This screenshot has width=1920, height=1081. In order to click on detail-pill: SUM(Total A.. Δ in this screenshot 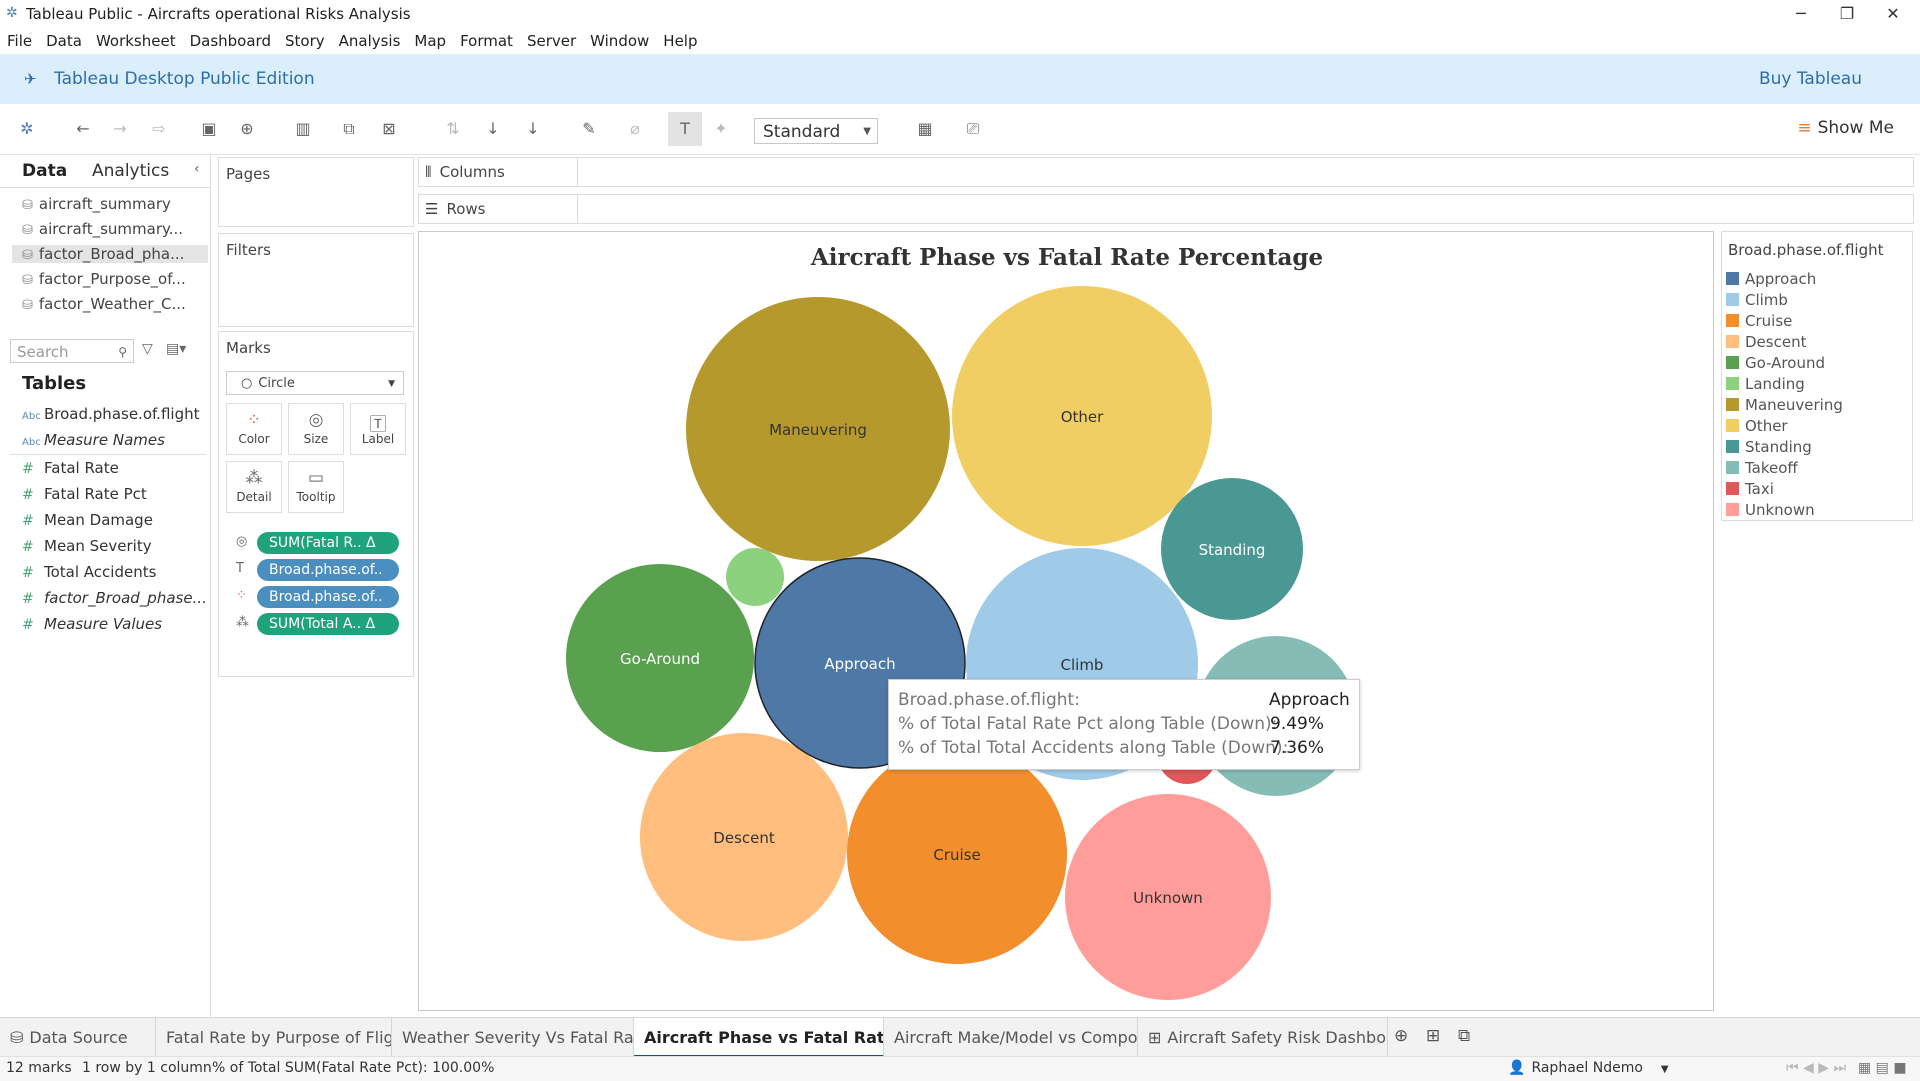, I will do `click(328, 624)`.